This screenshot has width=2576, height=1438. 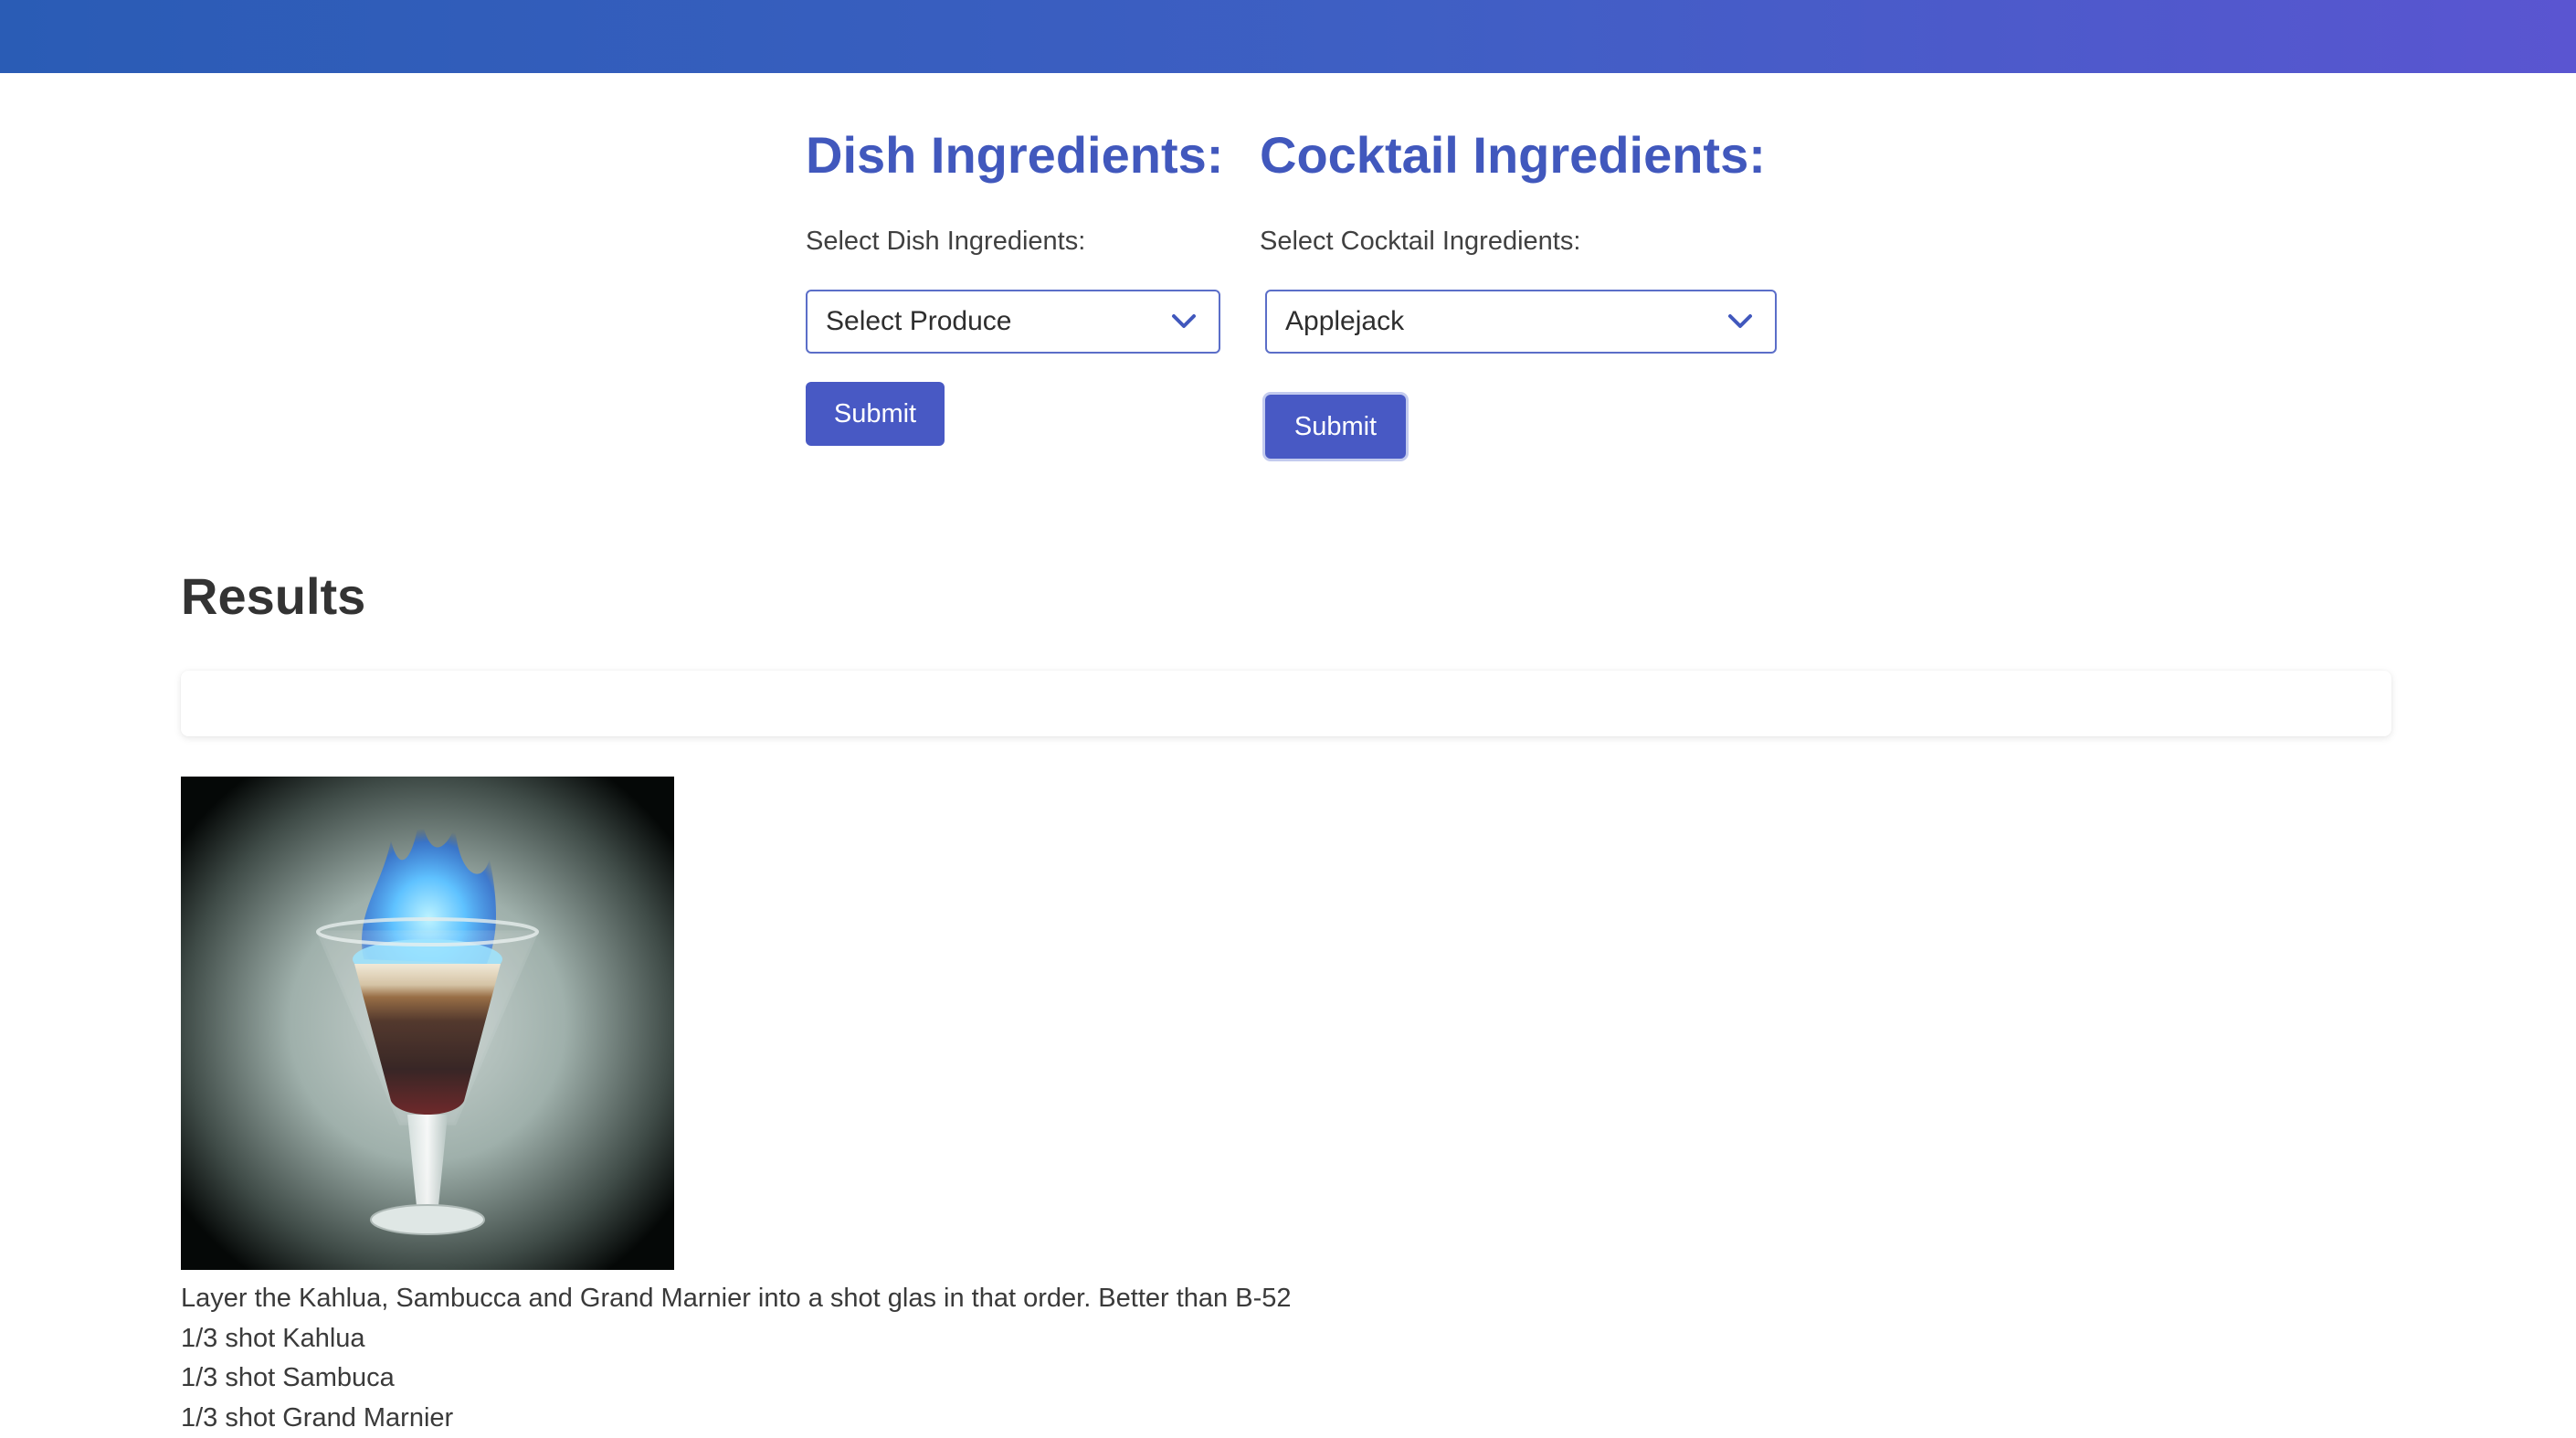 What do you see at coordinates (918, 322) in the screenshot?
I see `dish-select-value: Select Produce` at bounding box center [918, 322].